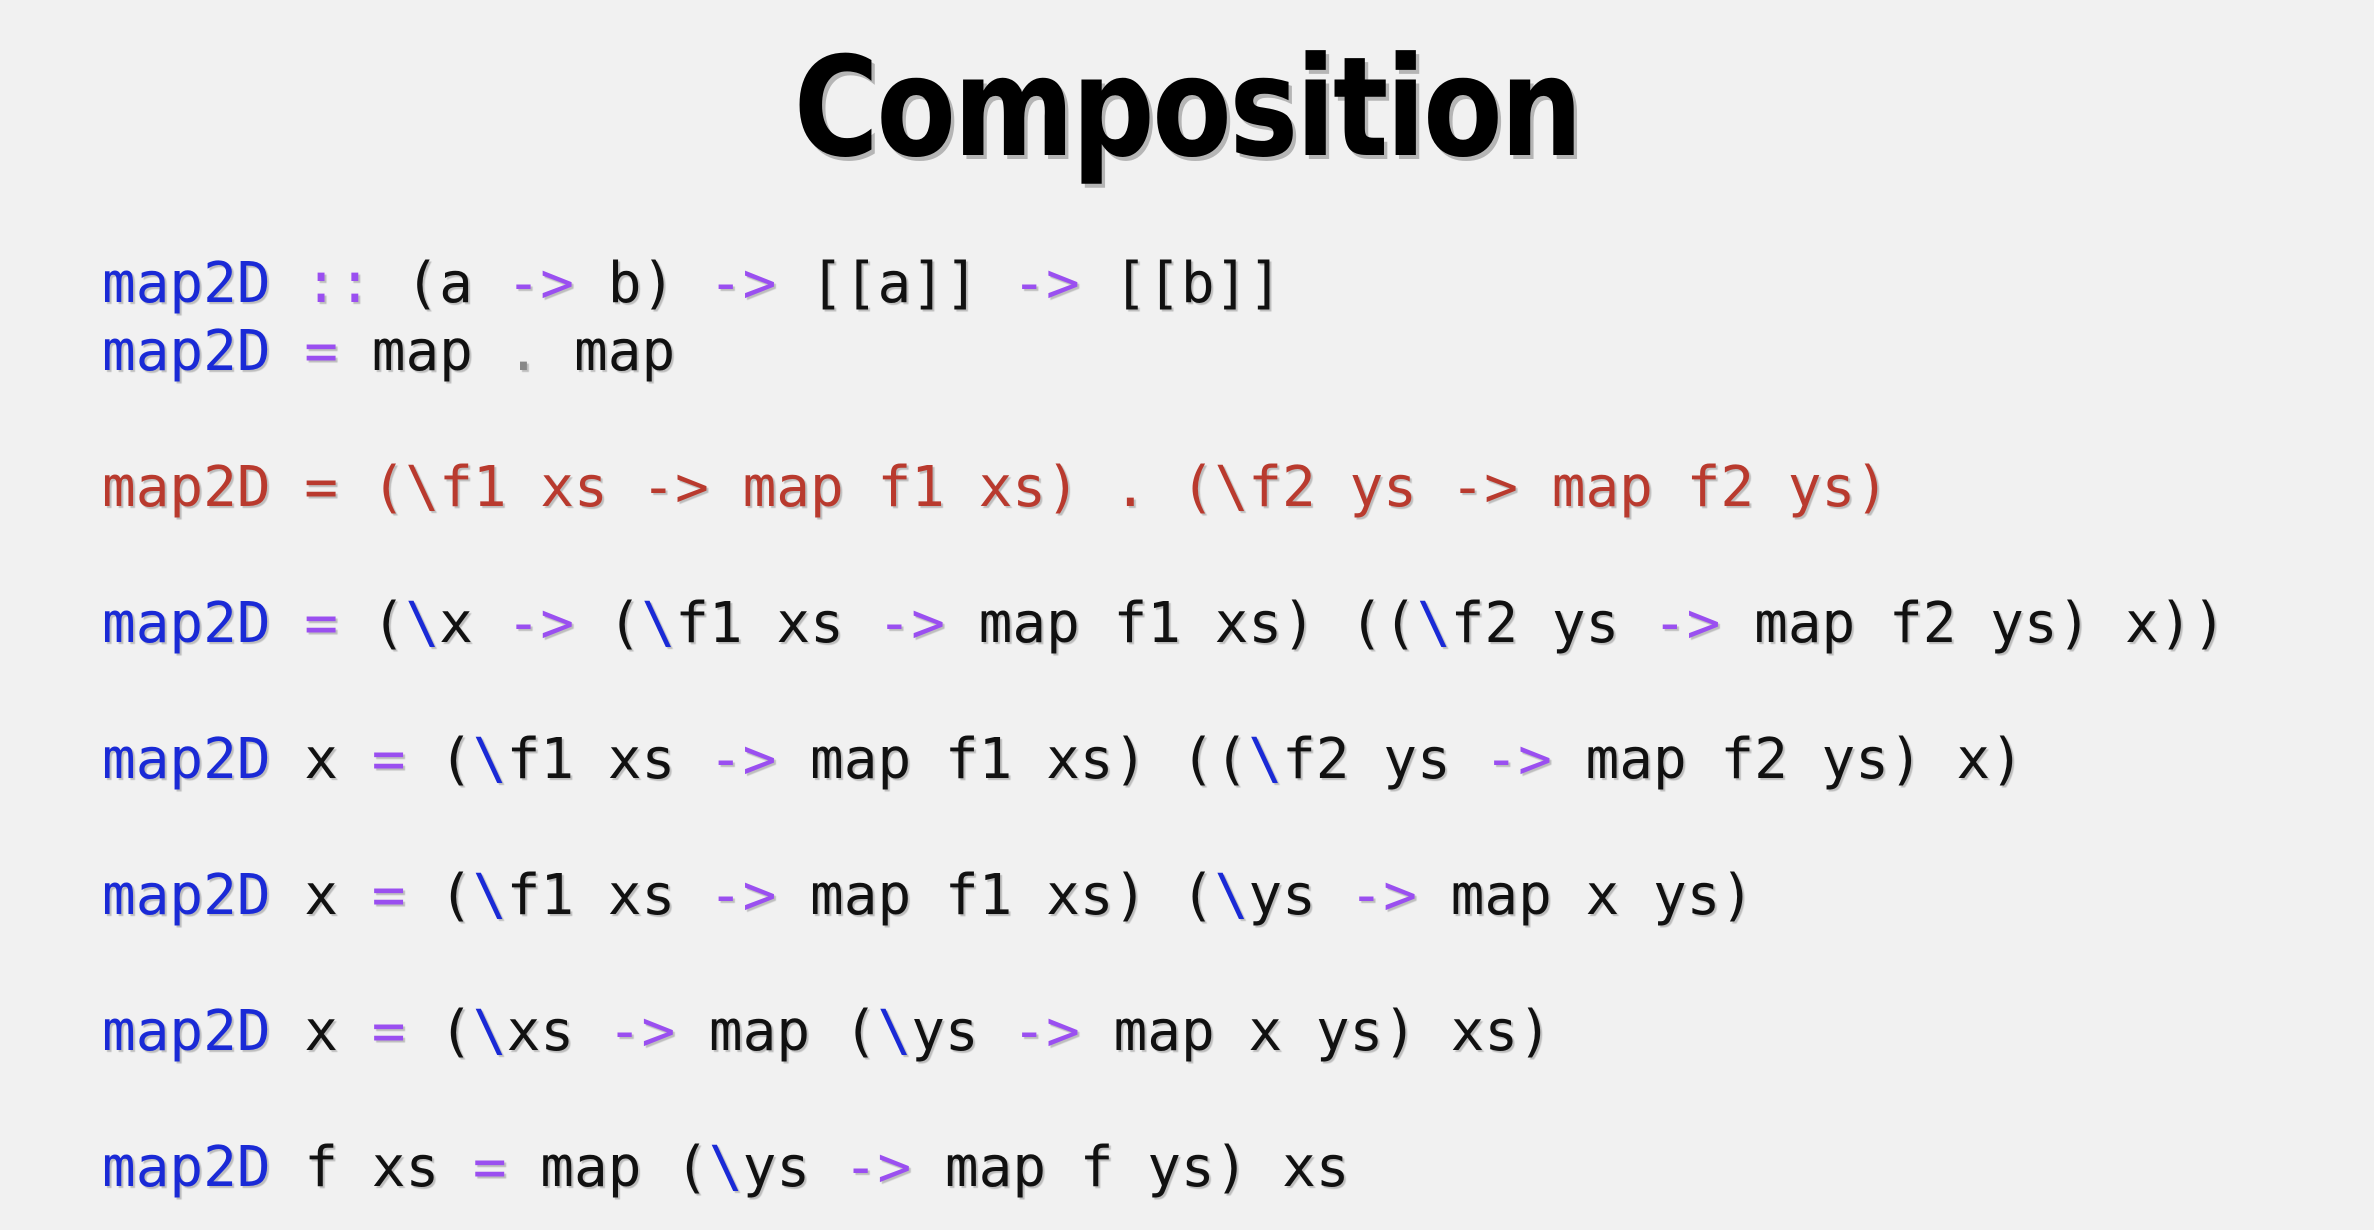 The height and width of the screenshot is (1230, 2374). I want to click on code-token: (a, so click(439, 283).